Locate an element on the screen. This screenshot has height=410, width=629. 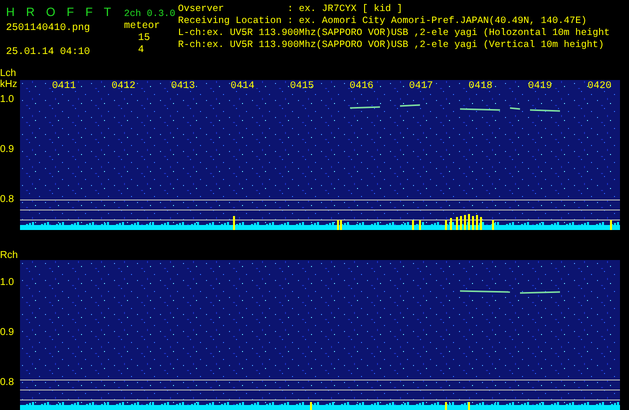
time-label: 0419 is located at coordinates (541, 87).